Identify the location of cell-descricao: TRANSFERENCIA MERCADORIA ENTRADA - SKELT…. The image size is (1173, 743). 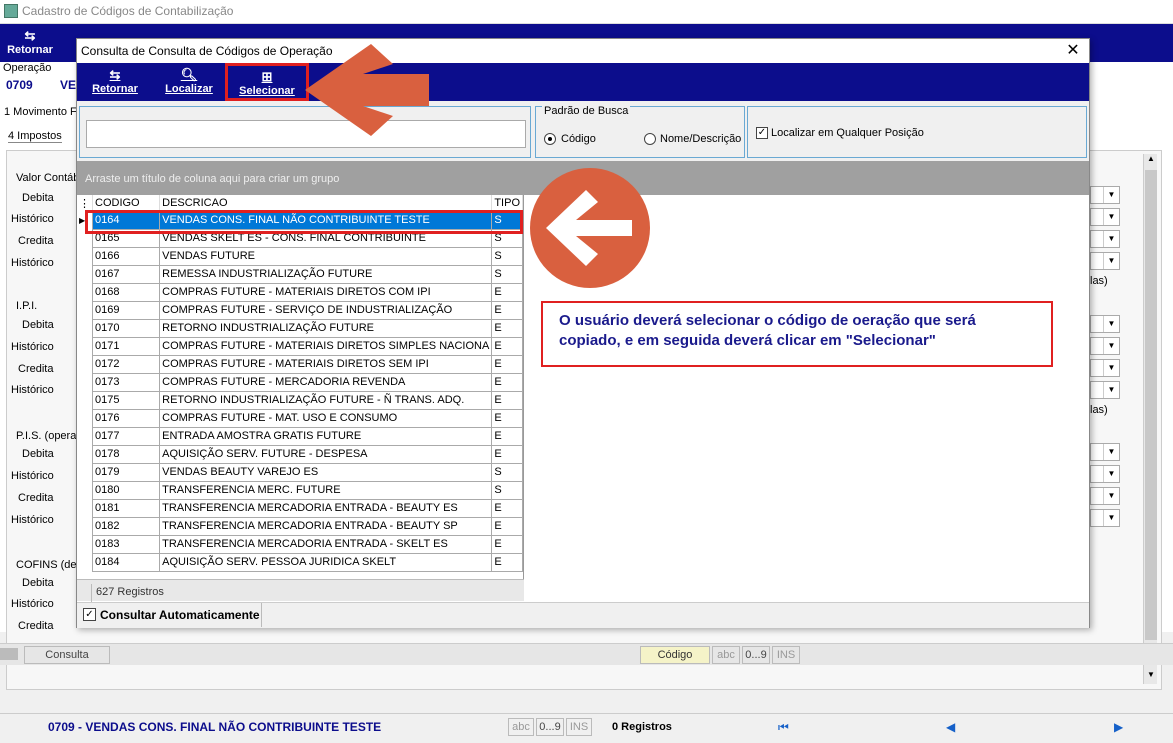
(326, 544).